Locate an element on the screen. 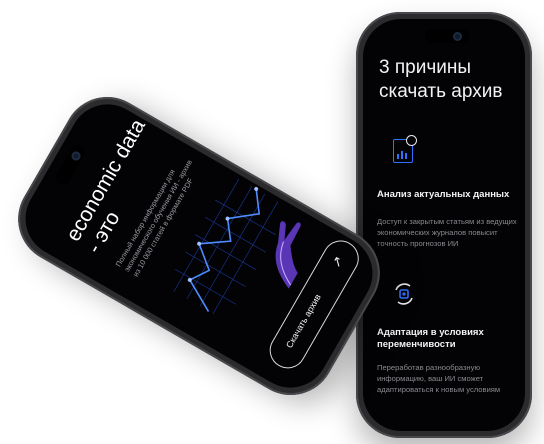  arrow-up-right-icon: ↗ is located at coordinates (337, 262).